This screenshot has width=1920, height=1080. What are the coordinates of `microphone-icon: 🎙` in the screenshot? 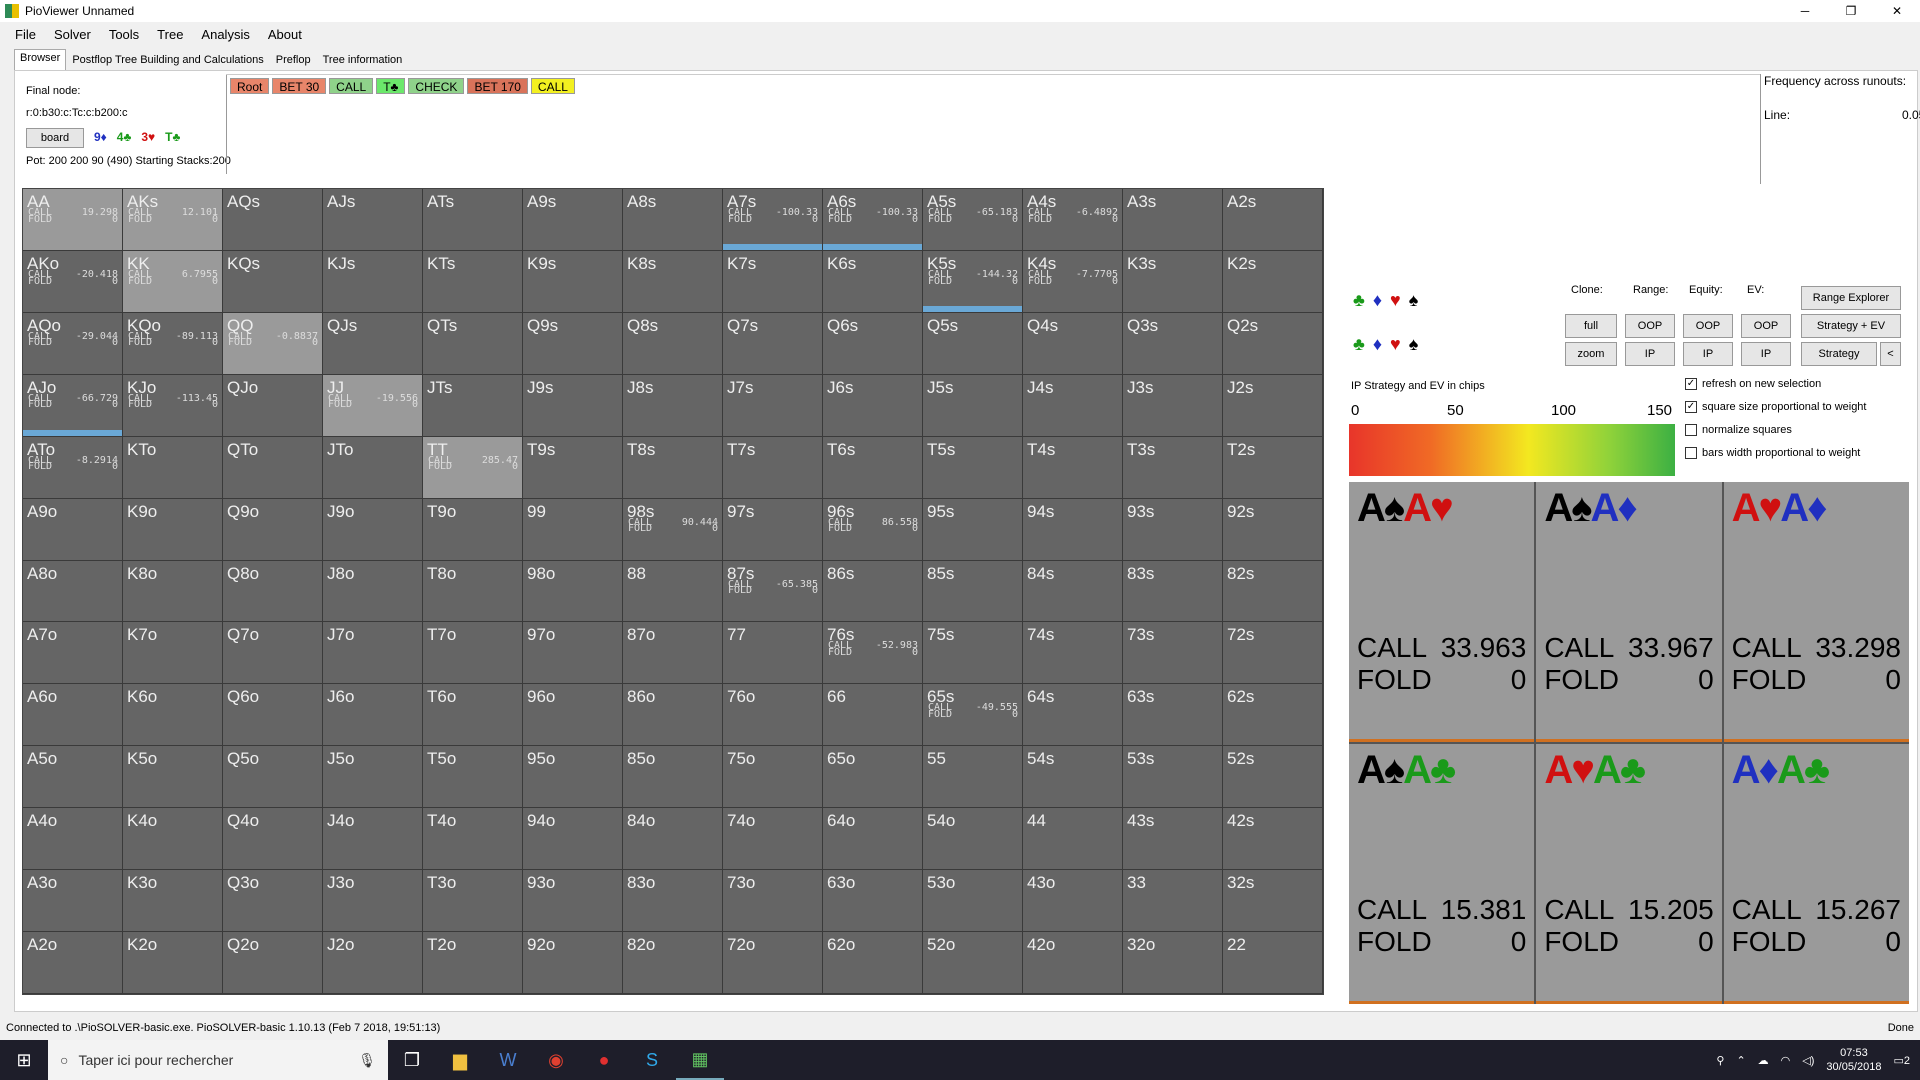 It's located at (367, 1060).